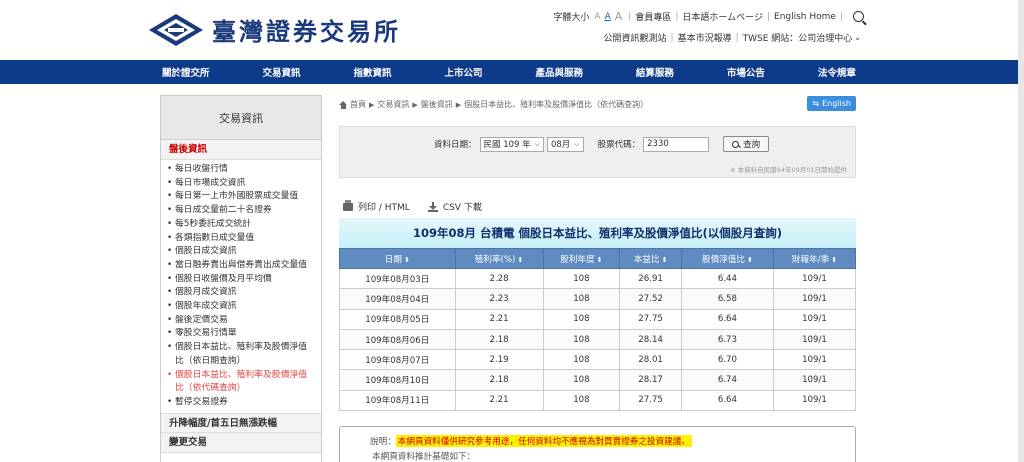 The width and height of the screenshot is (1024, 462). I want to click on sidebar-item: 個股日成交資訊, so click(241, 252).